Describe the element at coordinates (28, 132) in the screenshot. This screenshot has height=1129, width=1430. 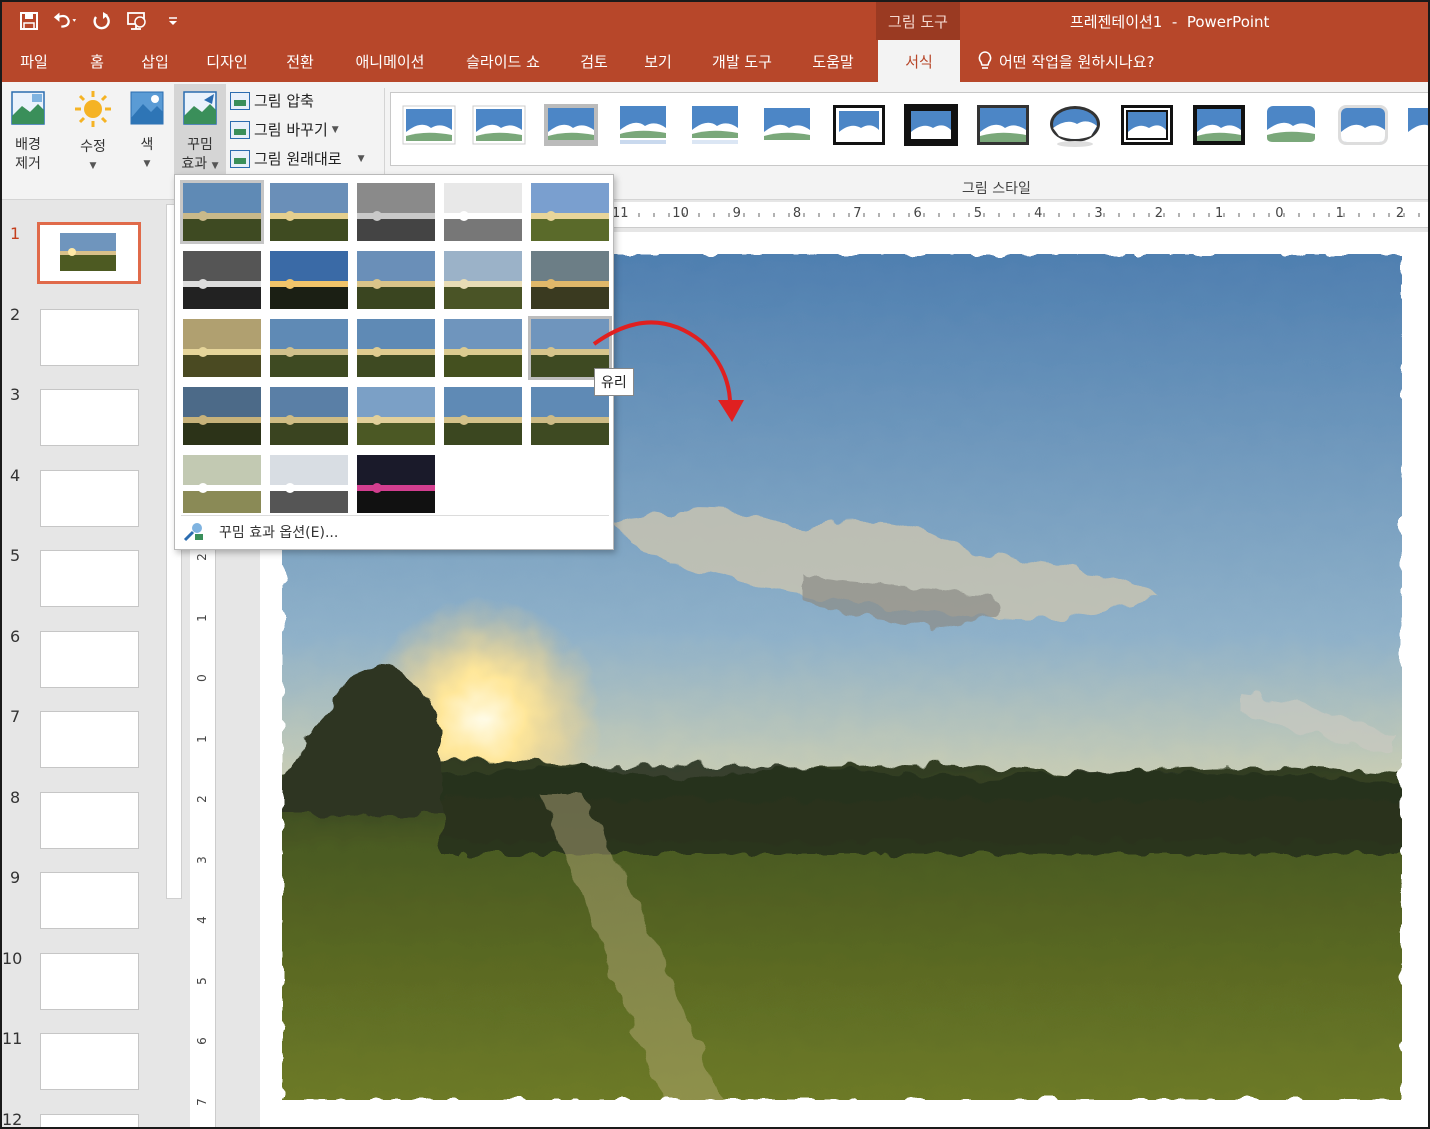
I see `remove-background-button: 배경 제거` at that location.